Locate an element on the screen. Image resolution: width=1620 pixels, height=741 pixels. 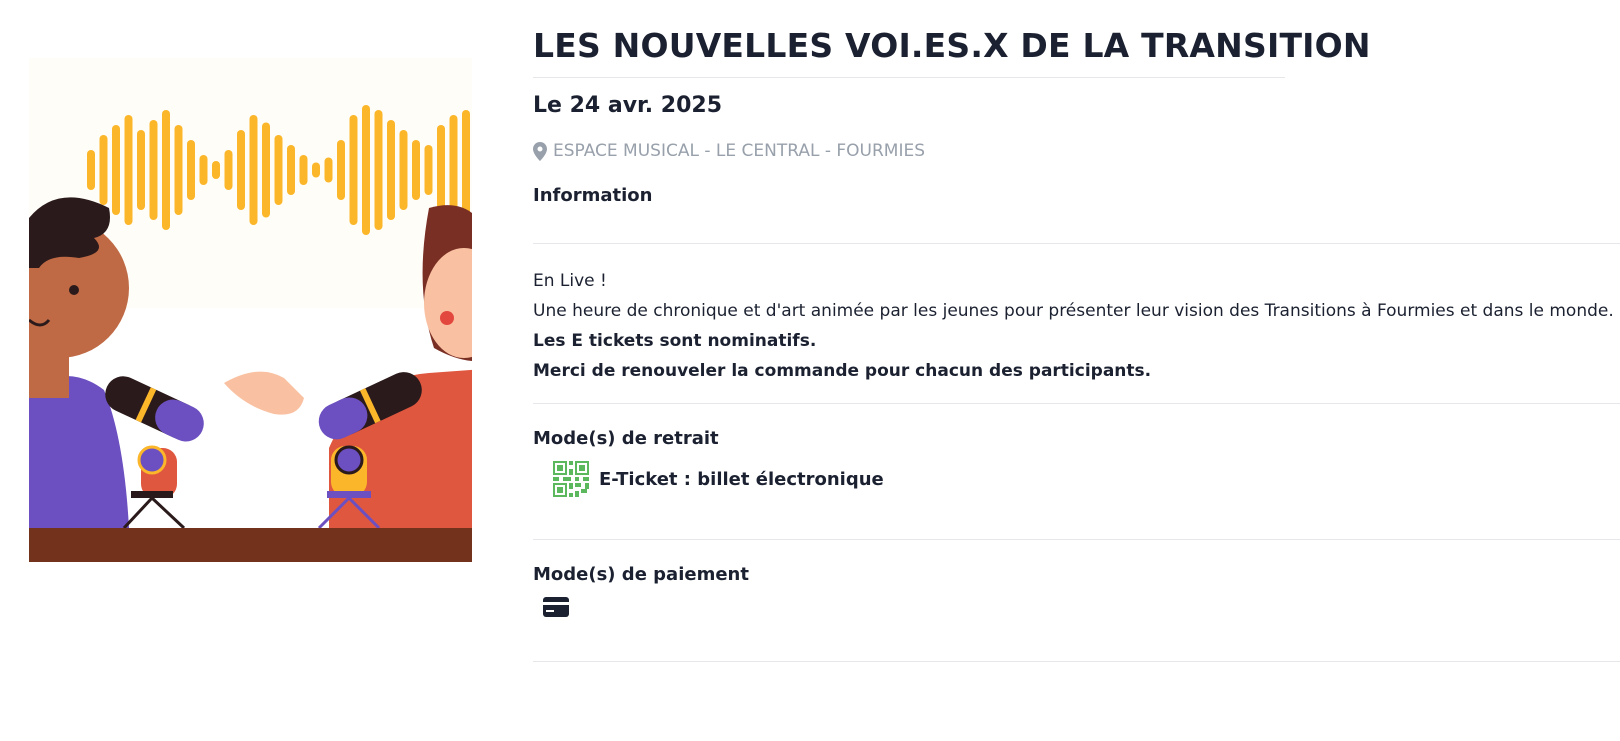
event-venue: ESPACE MUSICAL - LE CENTRAL - FOURMIES is located at coordinates (1076, 151).